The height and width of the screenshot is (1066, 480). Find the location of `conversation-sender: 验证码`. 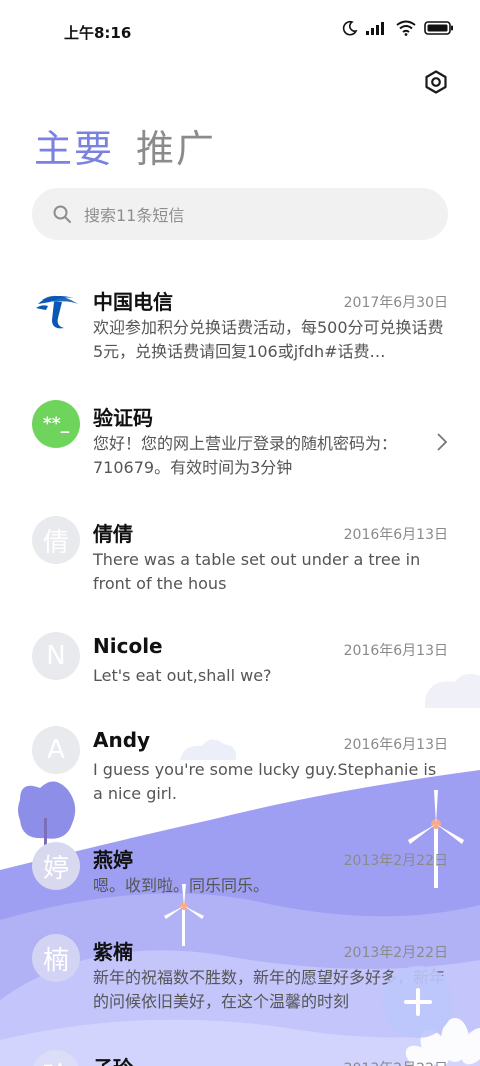

conversation-sender: 验证码 is located at coordinates (123, 418).